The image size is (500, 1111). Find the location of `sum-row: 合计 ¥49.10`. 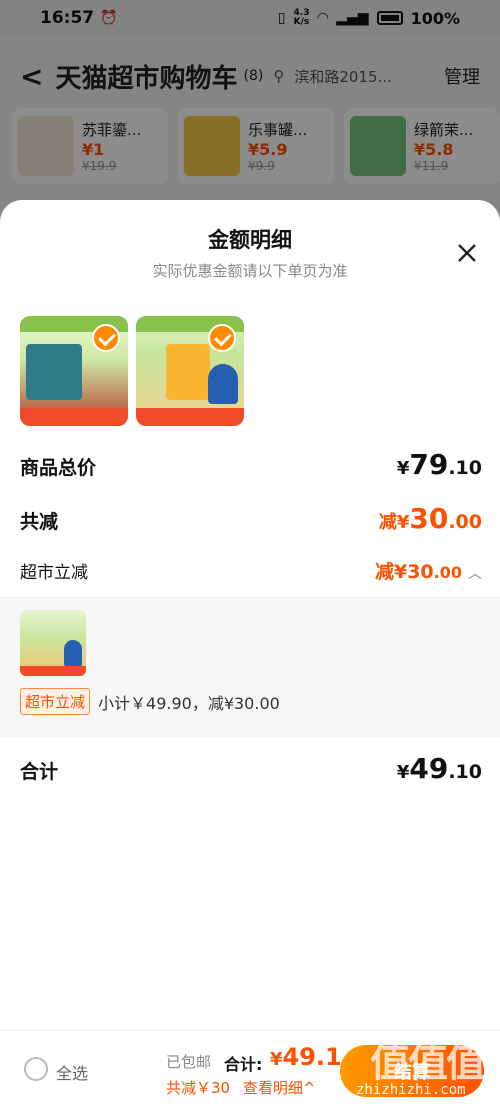

sum-row: 合计 ¥49.10 is located at coordinates (251, 768).